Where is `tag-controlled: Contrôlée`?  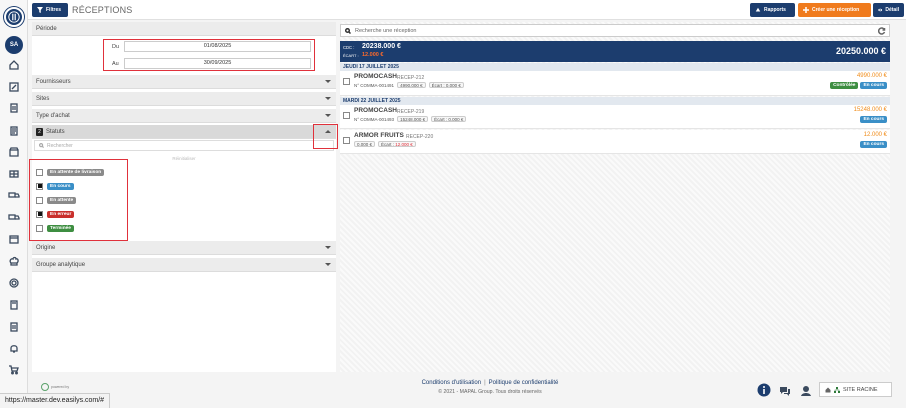
tag-controlled: Contrôlée is located at coordinates (844, 85).